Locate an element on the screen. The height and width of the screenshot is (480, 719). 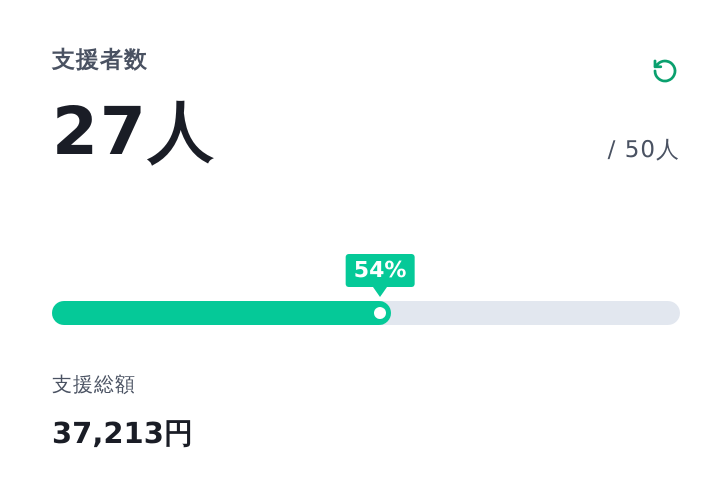
supporter-count: 27人 is located at coordinates (134, 132).